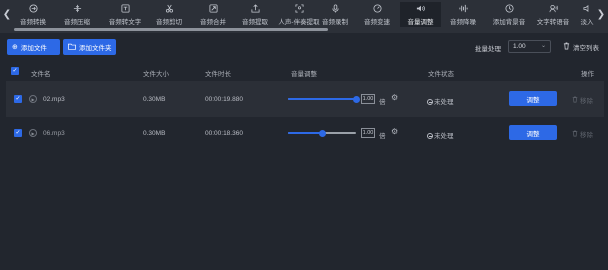 The width and height of the screenshot is (608, 270). I want to click on tool-text-to-speech: 文字转语音, so click(553, 14).